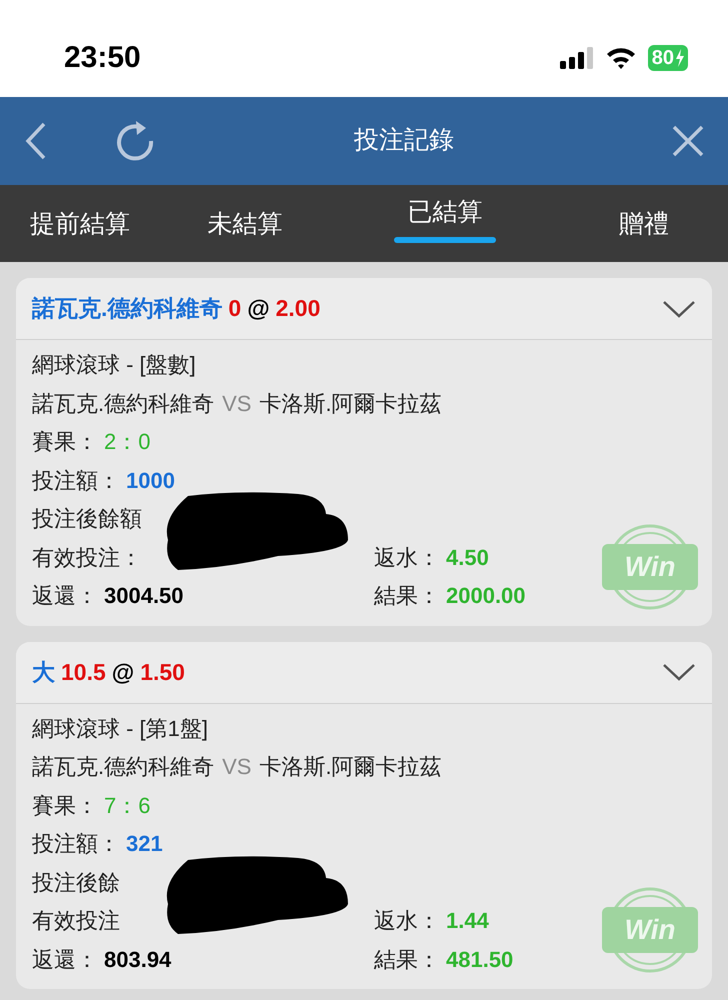  I want to click on back-icon, so click(36, 141).